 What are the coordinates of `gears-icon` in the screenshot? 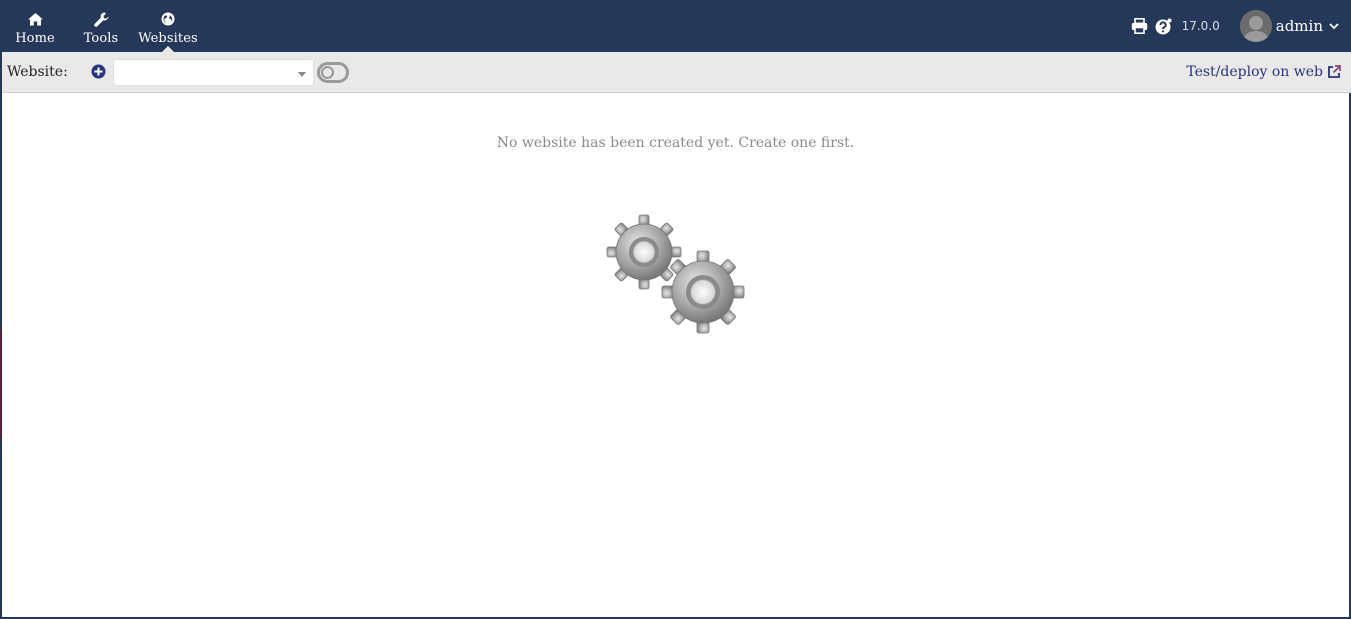 It's located at (676, 274).